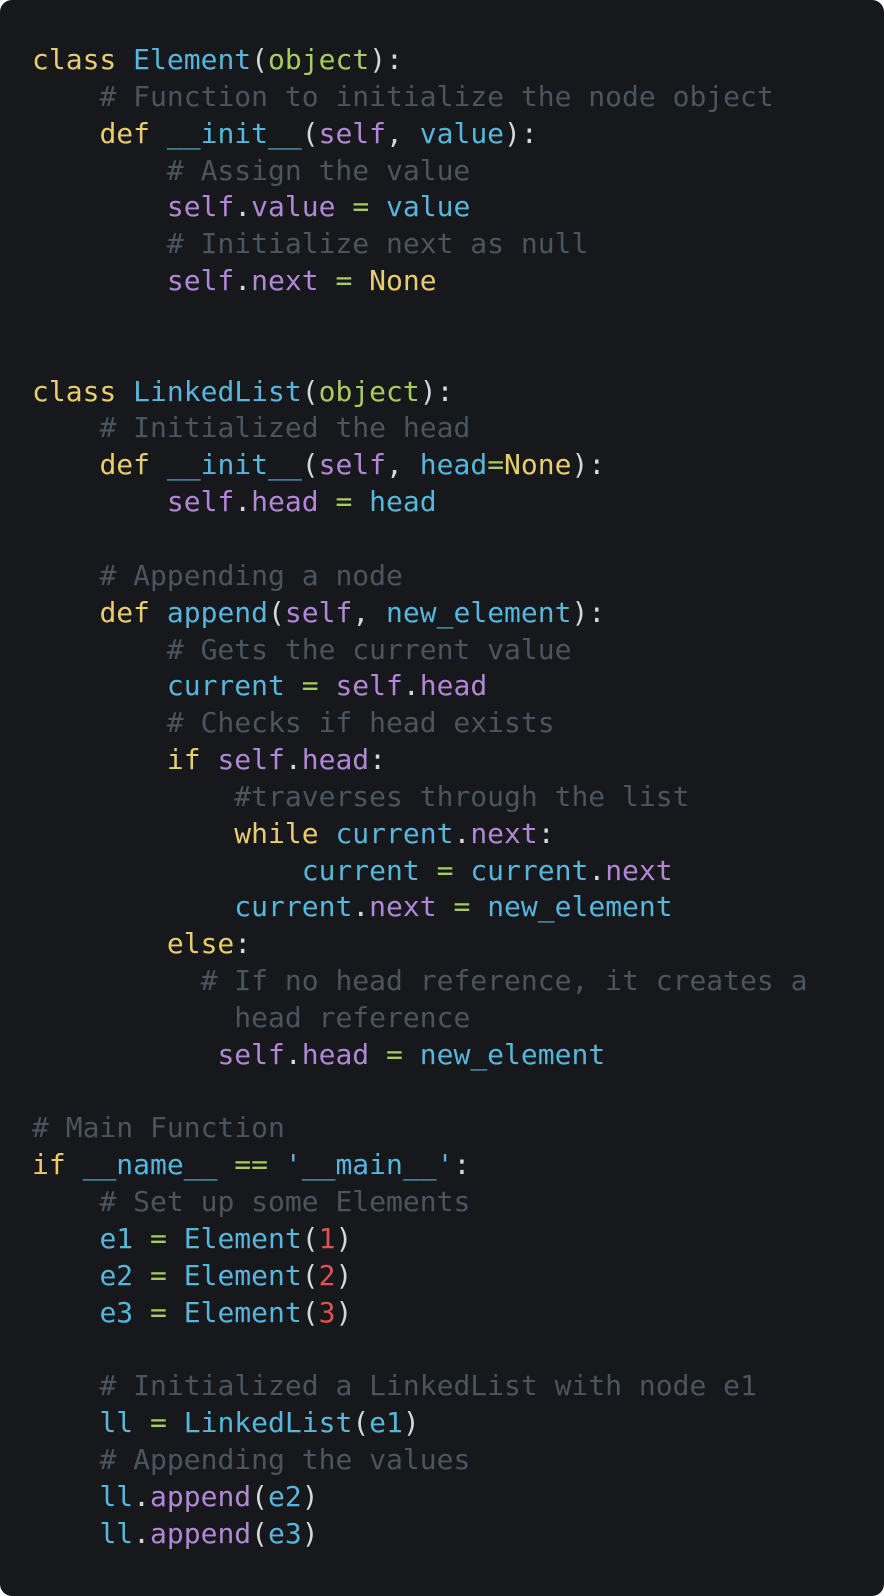 The width and height of the screenshot is (884, 1596). What do you see at coordinates (419, 576) in the screenshot?
I see `code-line: # Appending a node` at bounding box center [419, 576].